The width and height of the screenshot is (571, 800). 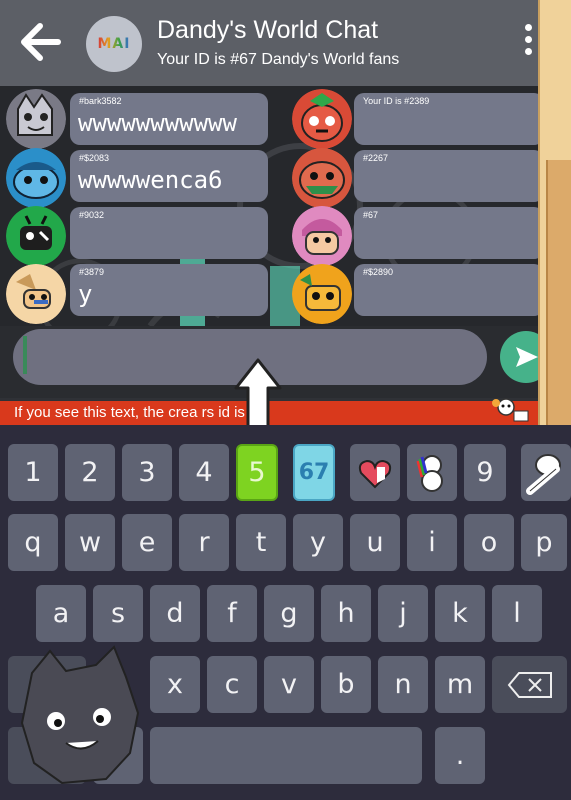 I want to click on message-item: #2267, so click(x=415, y=178).